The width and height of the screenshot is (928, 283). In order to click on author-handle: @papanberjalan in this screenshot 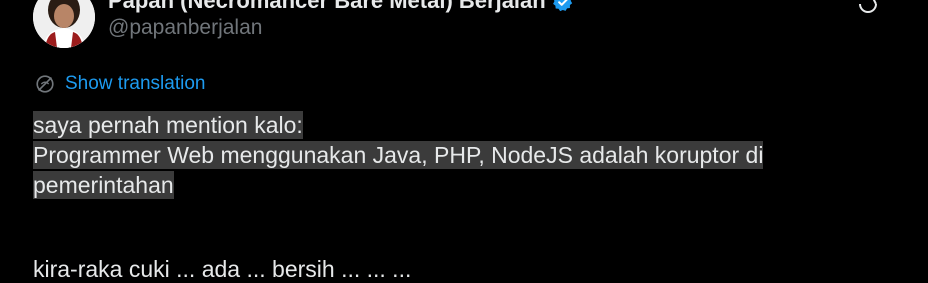, I will do `click(185, 28)`.